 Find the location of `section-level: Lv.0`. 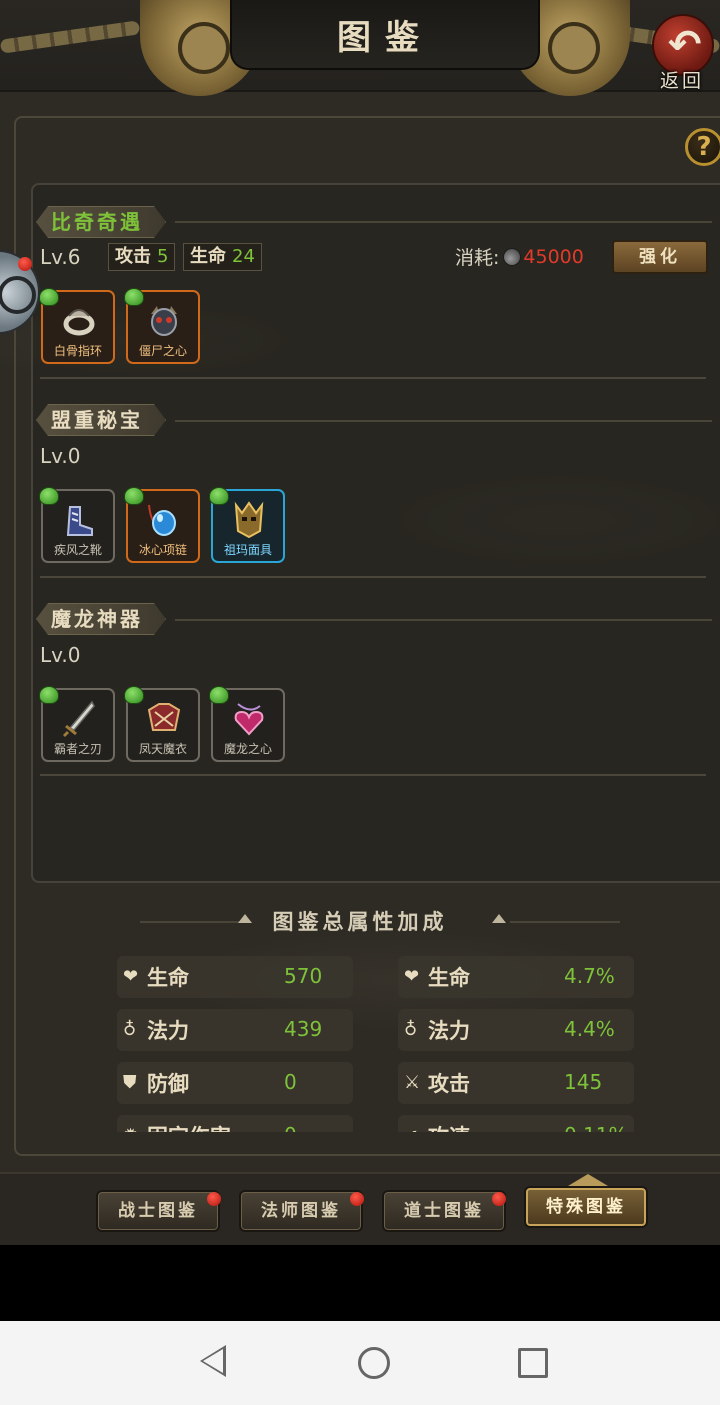

section-level: Lv.0 is located at coordinates (60, 655).